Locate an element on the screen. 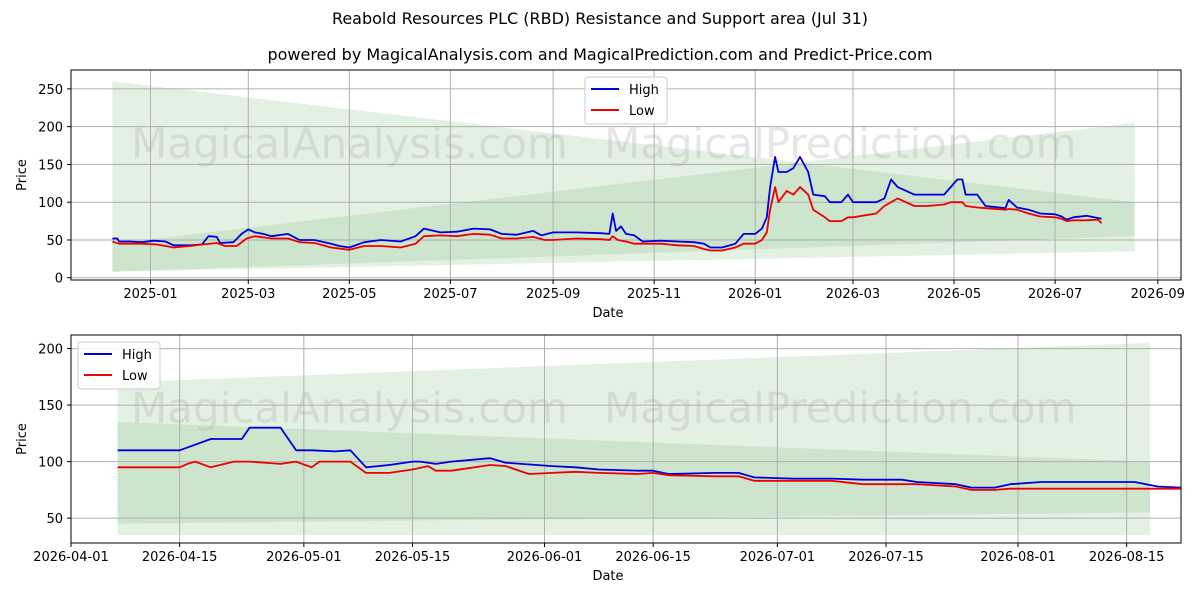 Image resolution: width=1200 pixels, height=600 pixels. zoom-xtick-label: 2026-05-15 is located at coordinates (413, 557).